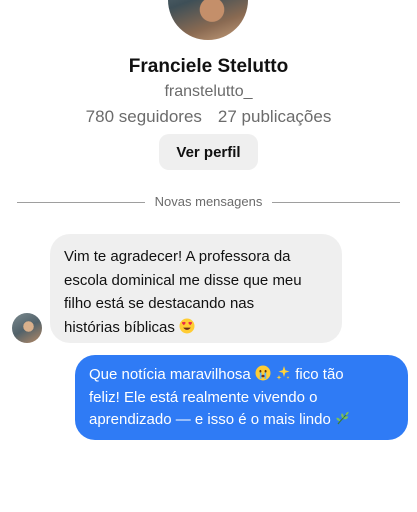 Image resolution: width=417 pixels, height=512 pixels. I want to click on profile-avatar, so click(208, 20).